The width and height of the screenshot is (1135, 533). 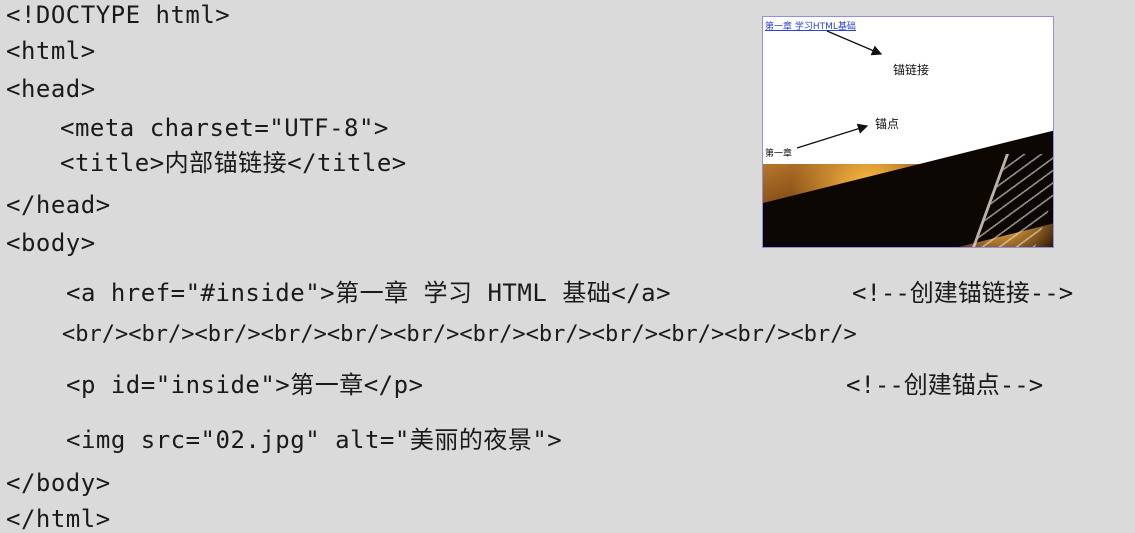 I want to click on code-comment-anchor-point: <!--创建锚点-->, so click(x=945, y=385).